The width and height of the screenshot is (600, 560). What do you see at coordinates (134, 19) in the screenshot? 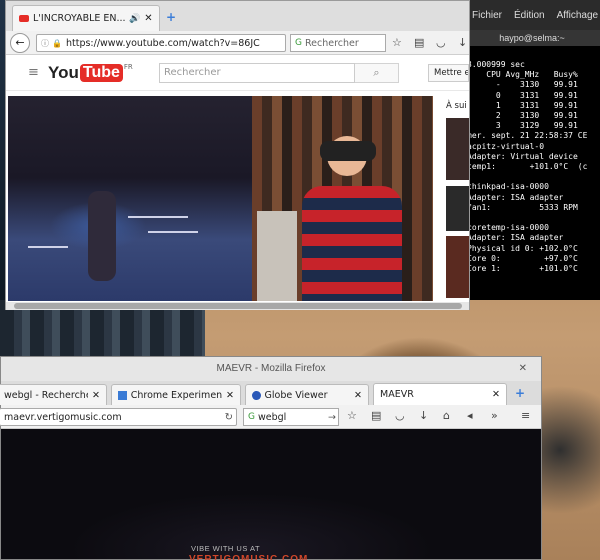
I see `speaker-icon: 🔊` at bounding box center [134, 19].